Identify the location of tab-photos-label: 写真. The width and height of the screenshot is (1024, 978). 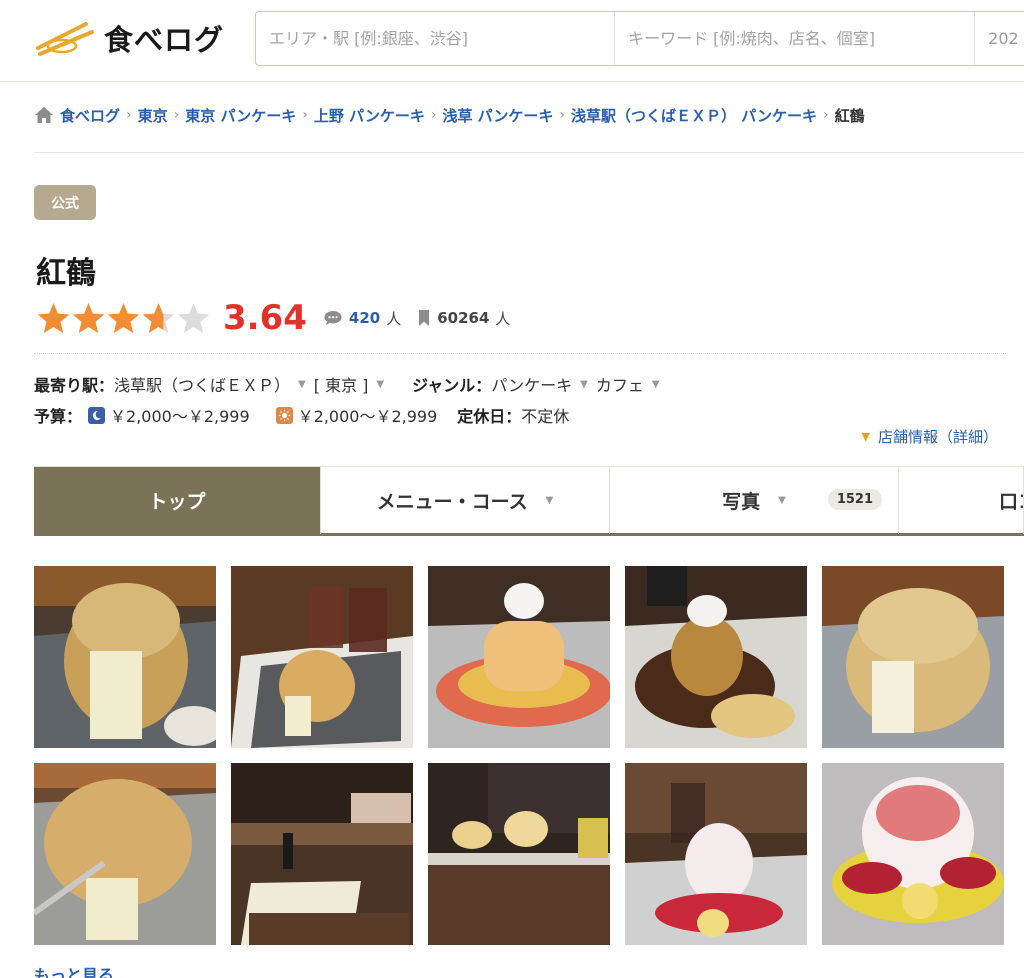
(741, 502).